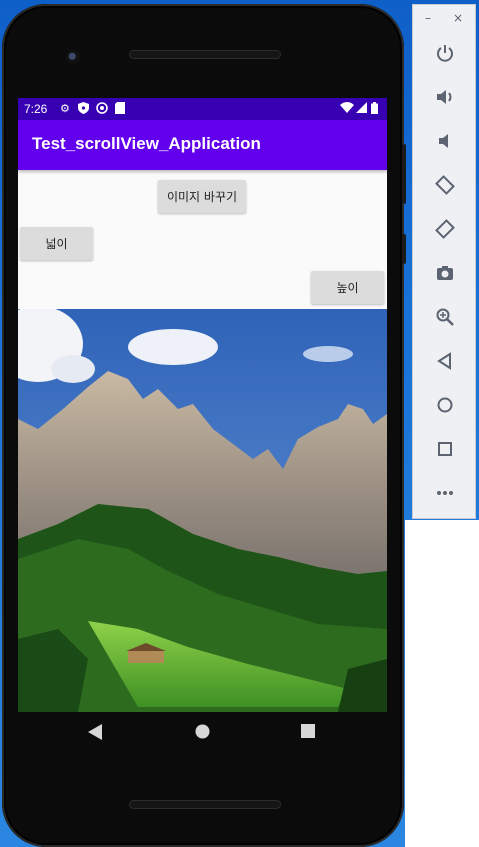 The height and width of the screenshot is (847, 479). I want to click on navigation-bar, so click(202, 735).